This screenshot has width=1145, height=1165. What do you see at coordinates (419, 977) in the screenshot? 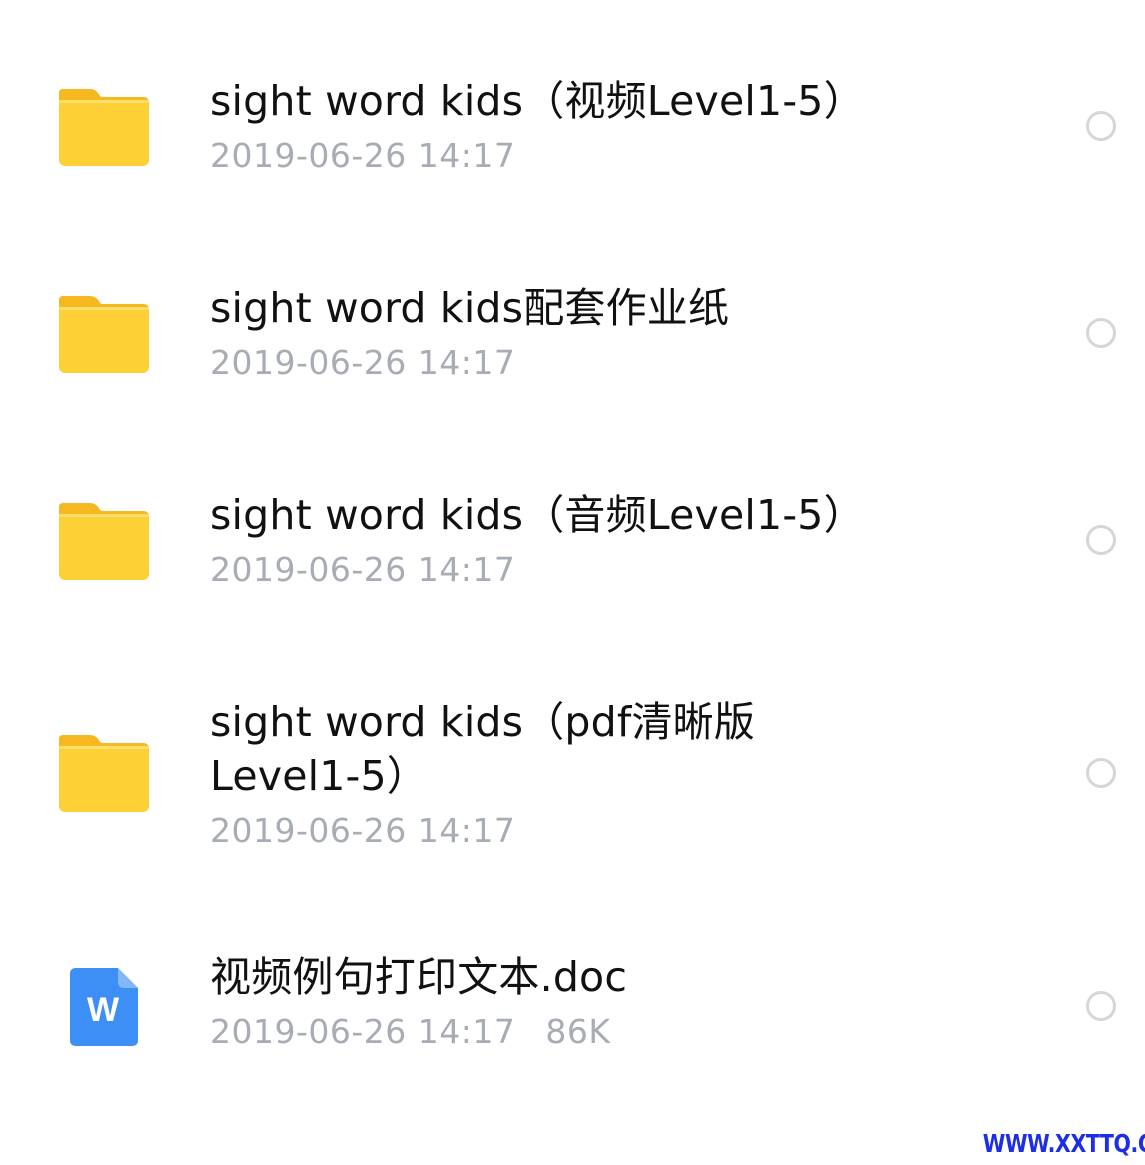
I see `file-name: 视频例句打印文本.doc` at bounding box center [419, 977].